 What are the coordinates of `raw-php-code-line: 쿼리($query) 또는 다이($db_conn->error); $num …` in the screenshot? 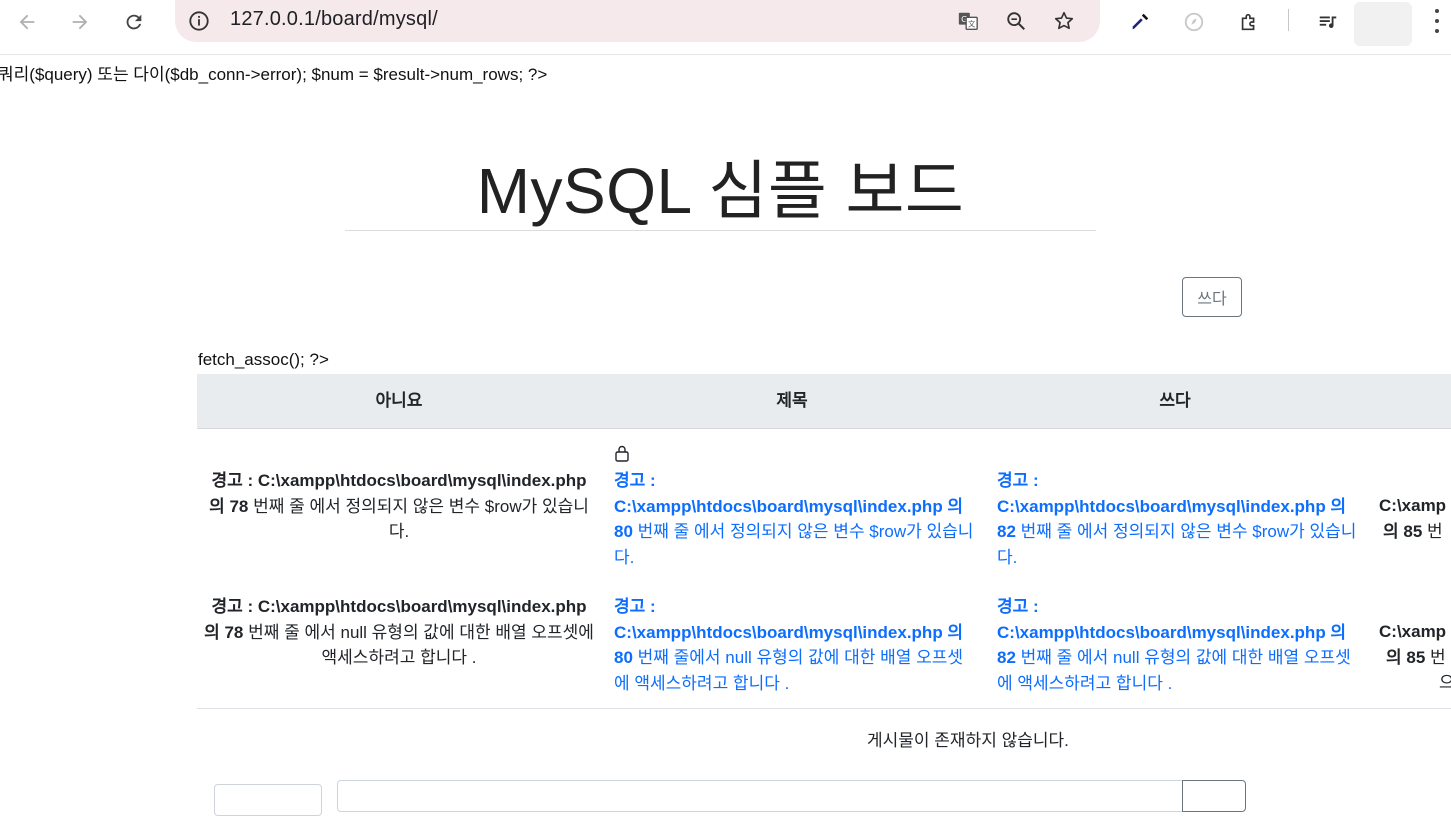 It's located at (274, 74).